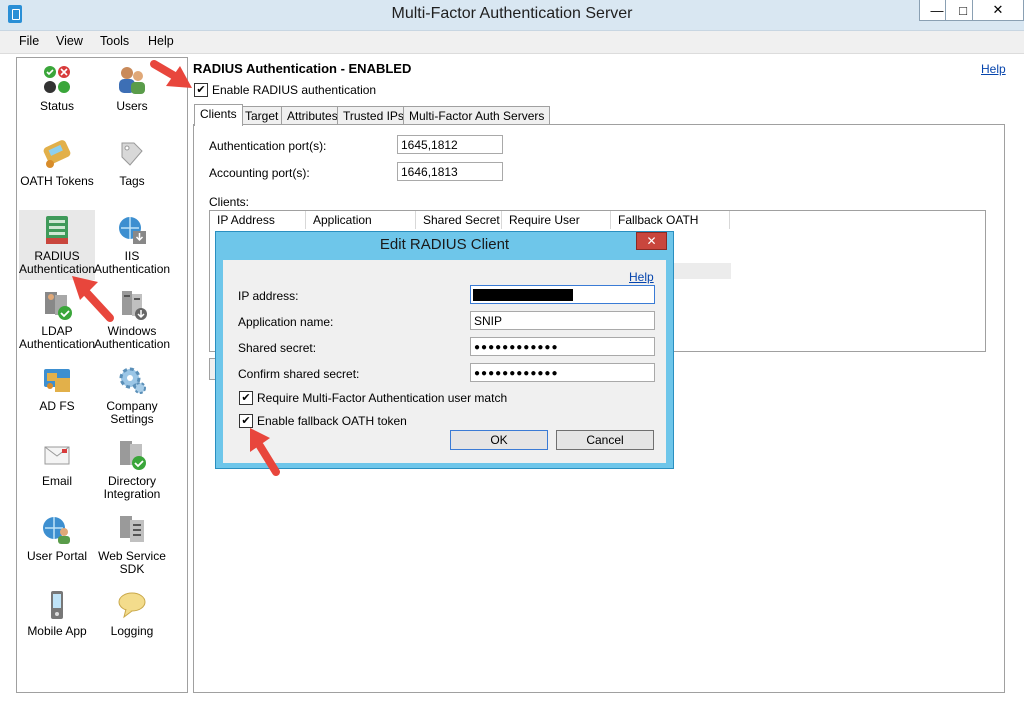 The height and width of the screenshot is (724, 1024). I want to click on nav-label: Web Service SDK, so click(132, 562).